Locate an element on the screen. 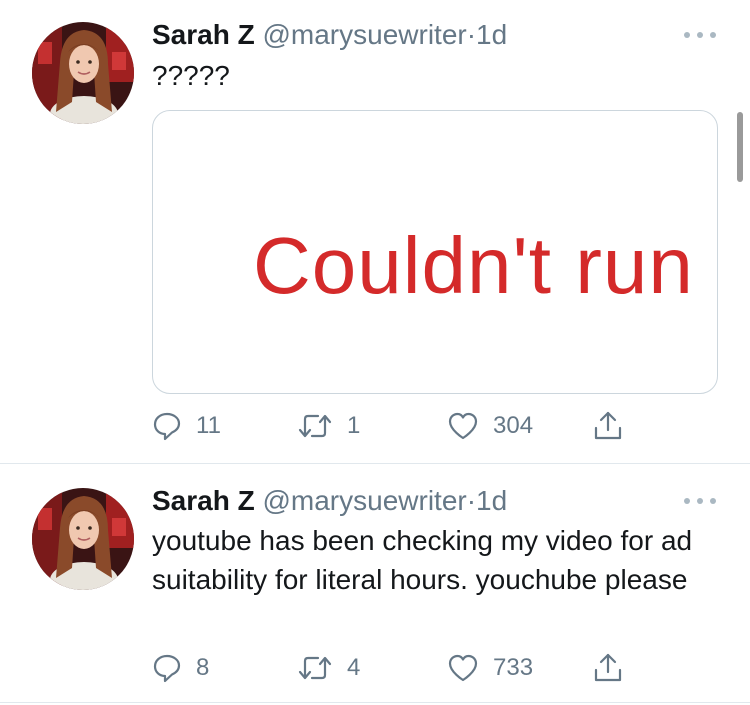 This screenshot has height=705, width=750. reply-button: 8 is located at coordinates (180, 668).